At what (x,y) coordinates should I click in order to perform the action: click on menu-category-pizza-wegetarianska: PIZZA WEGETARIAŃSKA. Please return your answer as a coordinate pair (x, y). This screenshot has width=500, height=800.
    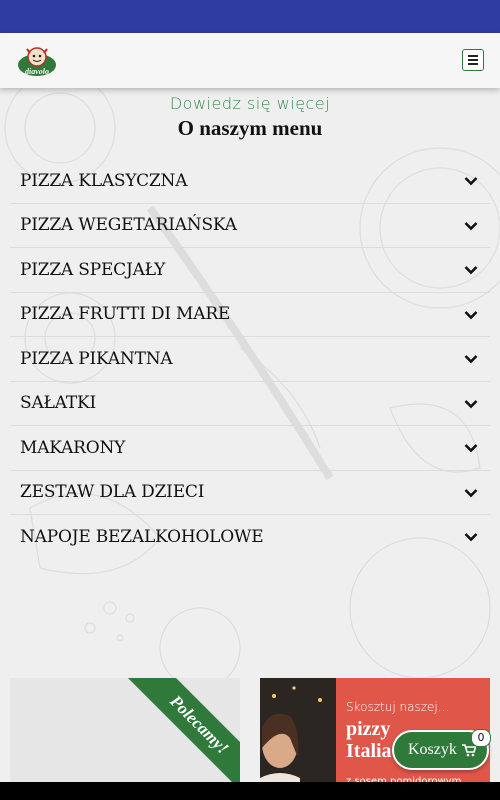
    Looking at the image, I should click on (250, 226).